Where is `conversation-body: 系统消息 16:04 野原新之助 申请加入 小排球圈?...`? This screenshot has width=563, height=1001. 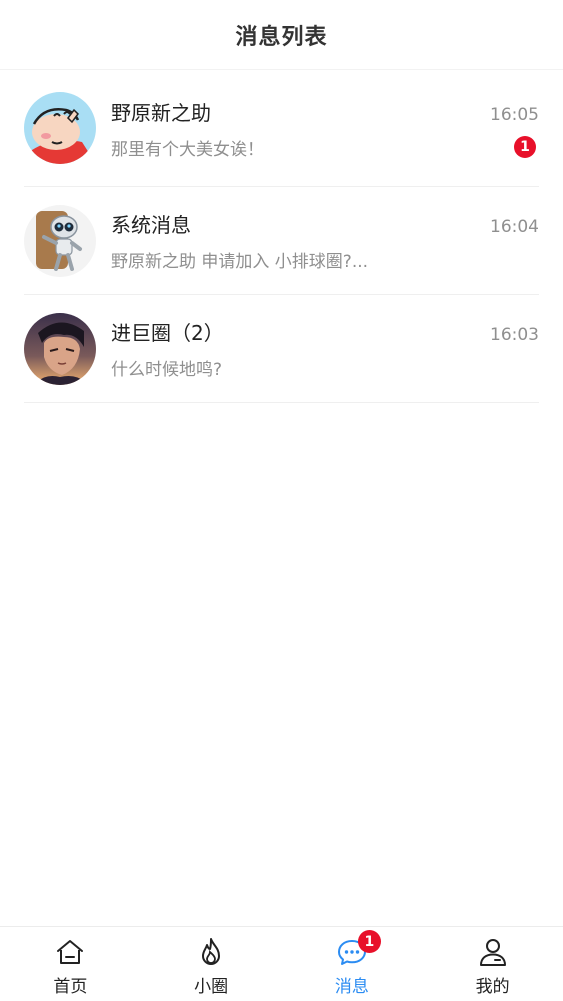
conversation-body: 系统消息 16:04 野原新之助 申请加入 小排球圈?... is located at coordinates (325, 240).